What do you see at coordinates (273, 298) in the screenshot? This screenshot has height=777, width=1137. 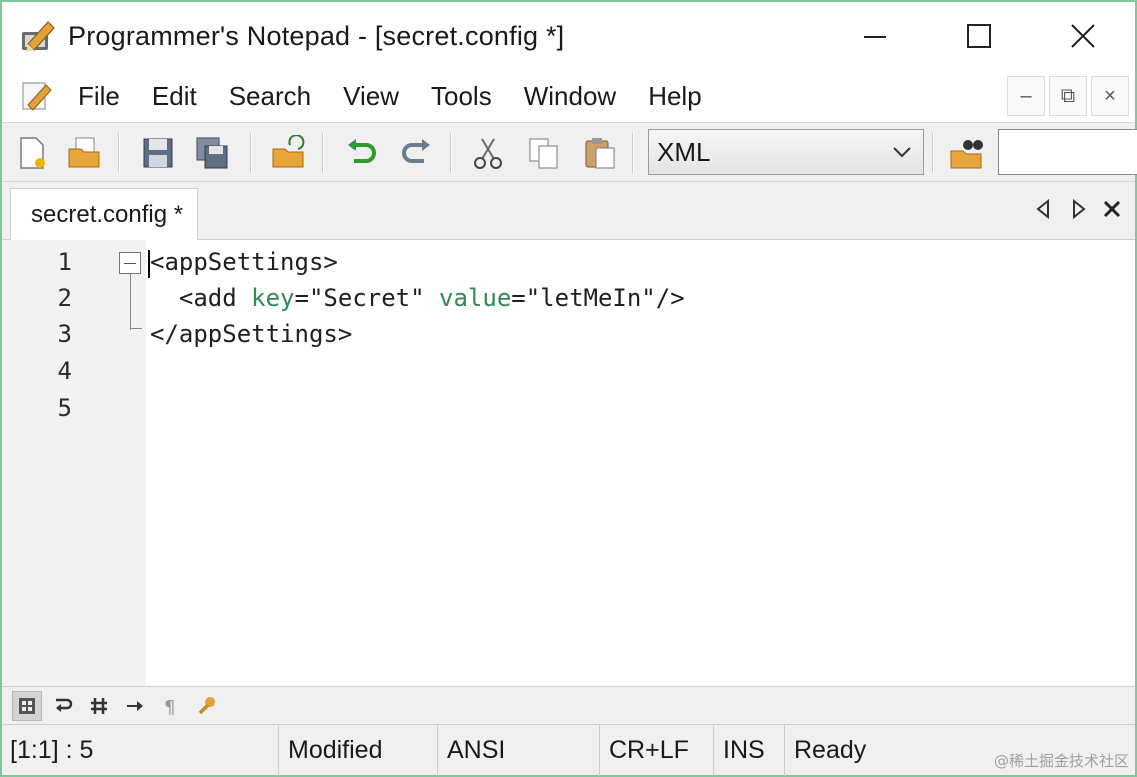 I see `xml-attribute: key` at bounding box center [273, 298].